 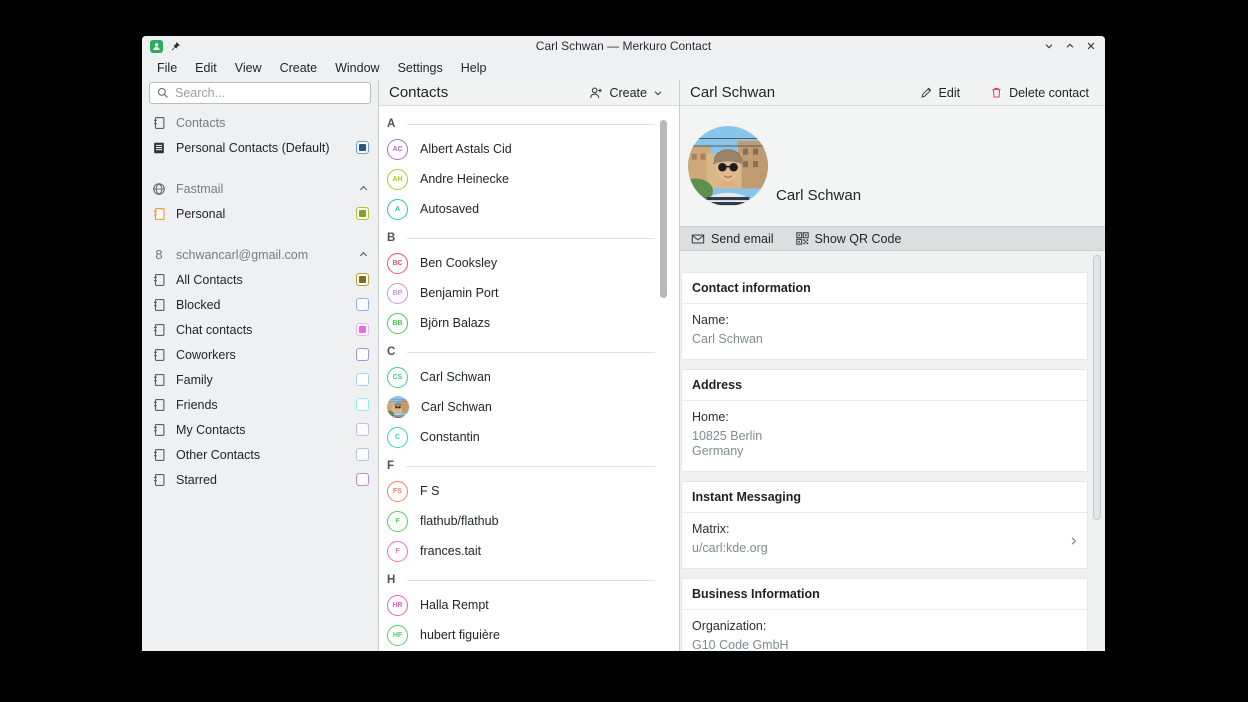 I want to click on contacts-pane-title: Contacts, so click(x=419, y=92).